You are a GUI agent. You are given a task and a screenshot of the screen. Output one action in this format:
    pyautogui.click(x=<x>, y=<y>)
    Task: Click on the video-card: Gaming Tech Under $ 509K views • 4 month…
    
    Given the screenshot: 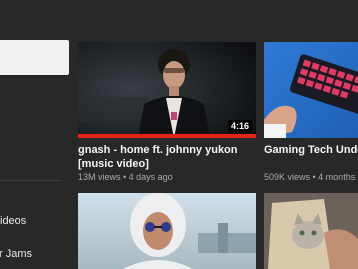 What is the action you would take?
    pyautogui.click(x=311, y=112)
    